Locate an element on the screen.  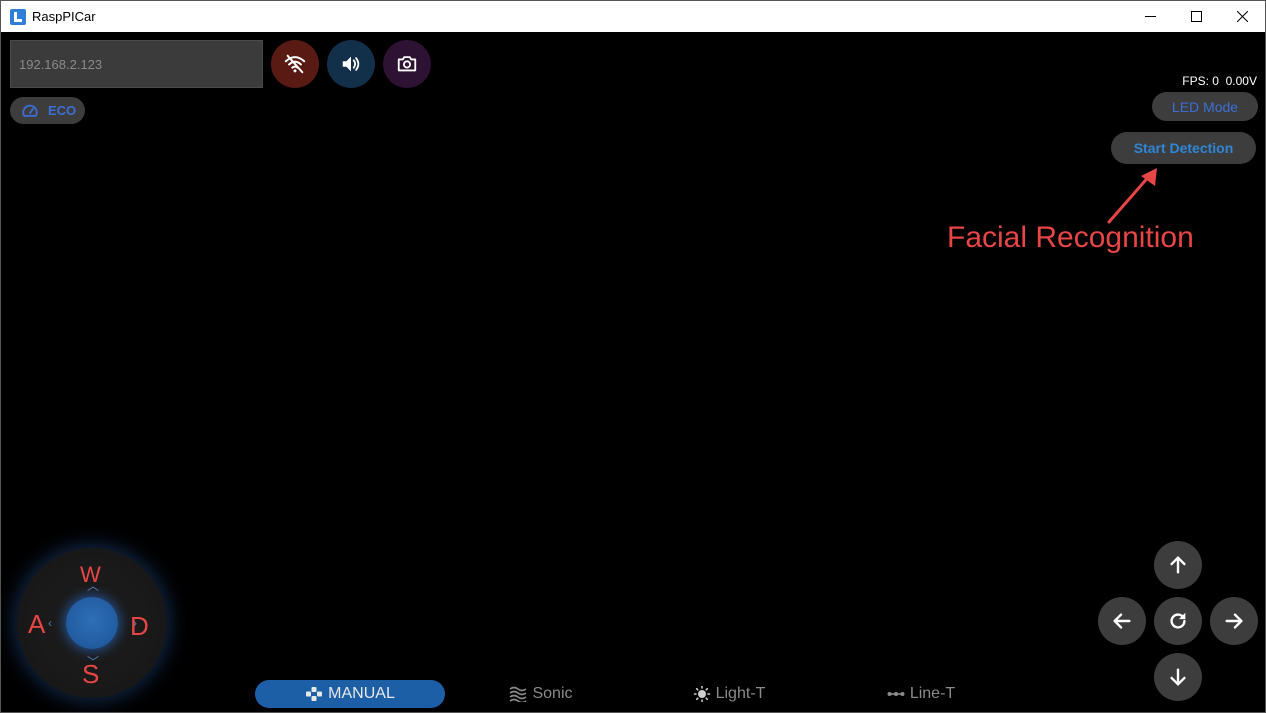
camera-right-button is located at coordinates (1234, 621).